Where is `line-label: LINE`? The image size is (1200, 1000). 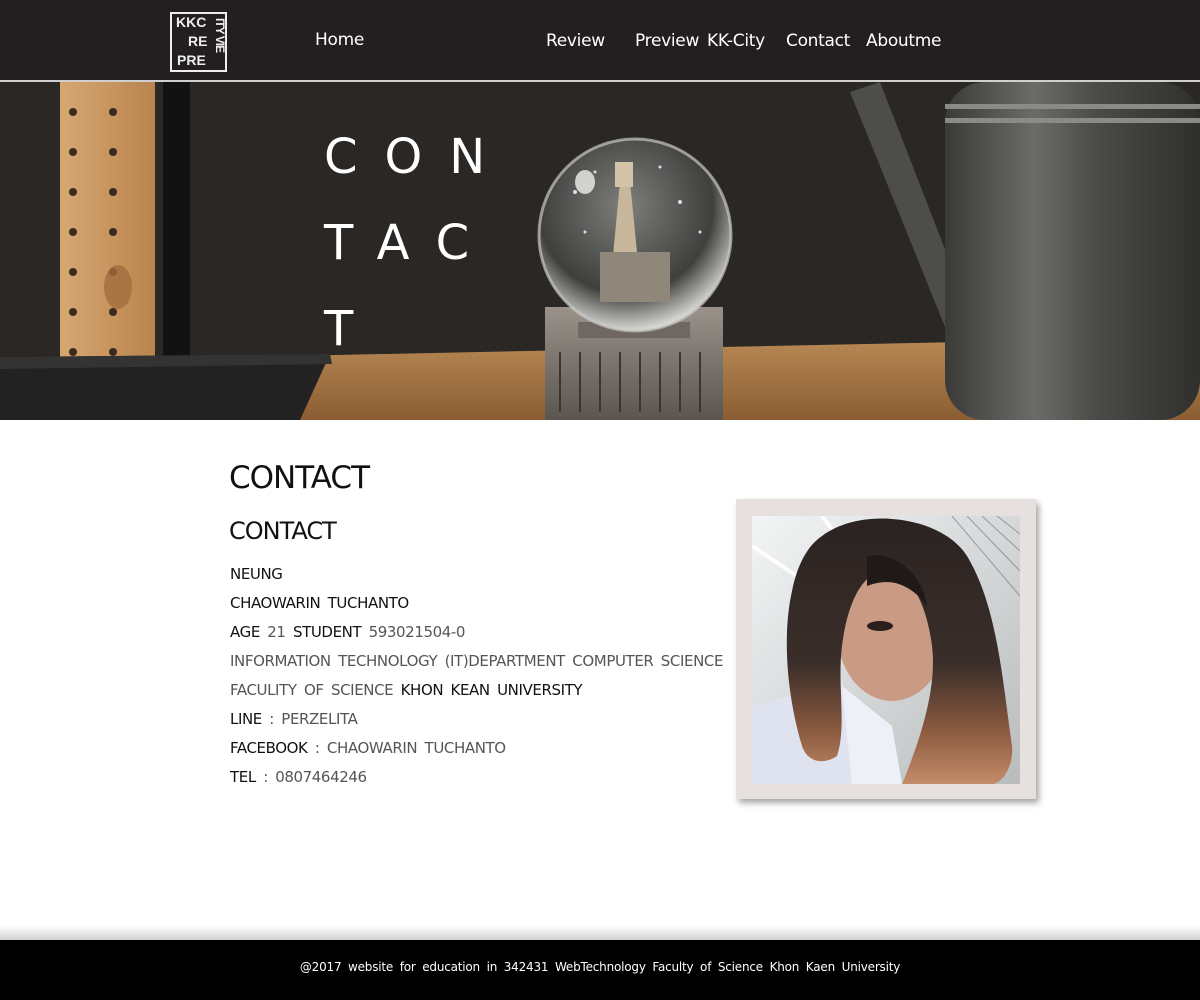
line-label: LINE is located at coordinates (246, 719).